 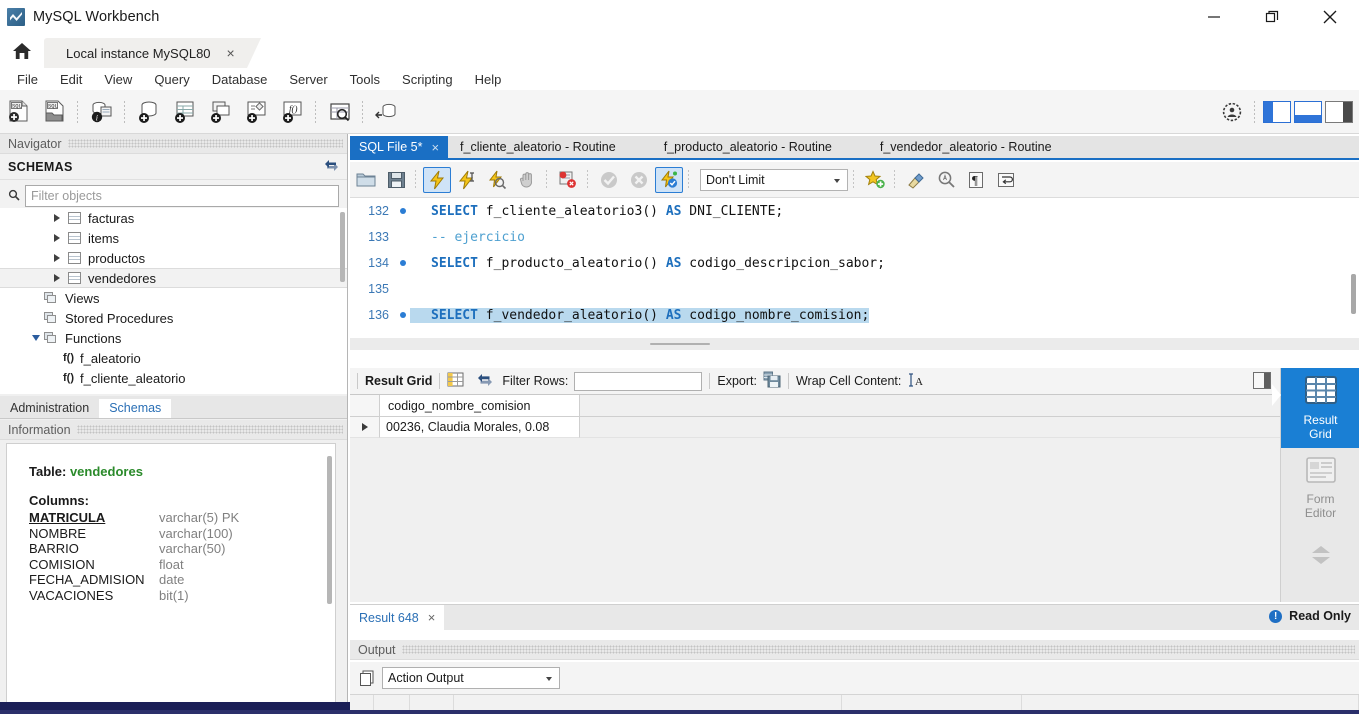 What do you see at coordinates (1277, 112) in the screenshot?
I see `sidebar-layout-icon` at bounding box center [1277, 112].